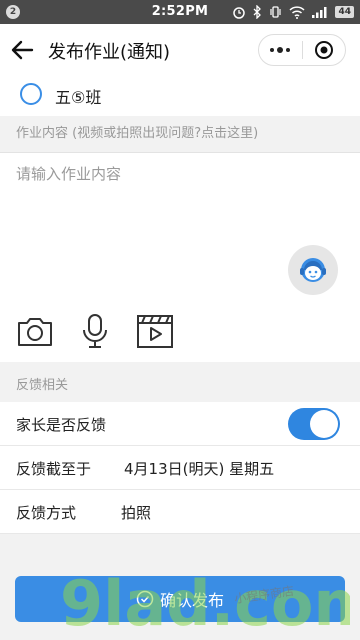  What do you see at coordinates (165, 133) in the screenshot?
I see `media-help-link: (视频或拍照出现问题?点击这里)` at bounding box center [165, 133].